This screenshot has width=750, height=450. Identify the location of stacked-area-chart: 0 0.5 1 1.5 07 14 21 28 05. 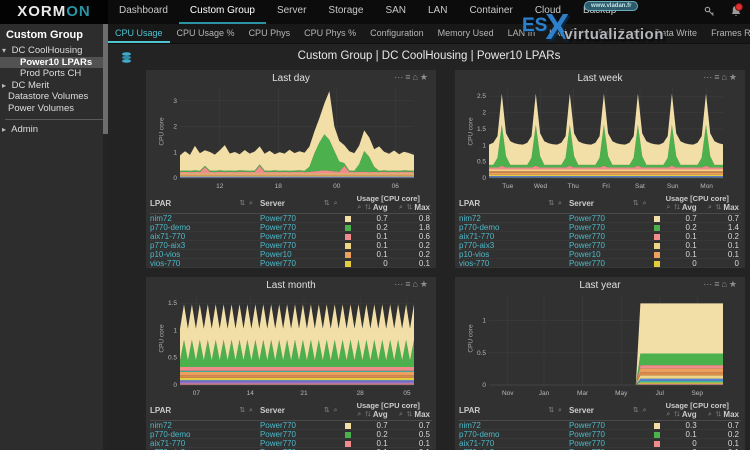
(289, 345).